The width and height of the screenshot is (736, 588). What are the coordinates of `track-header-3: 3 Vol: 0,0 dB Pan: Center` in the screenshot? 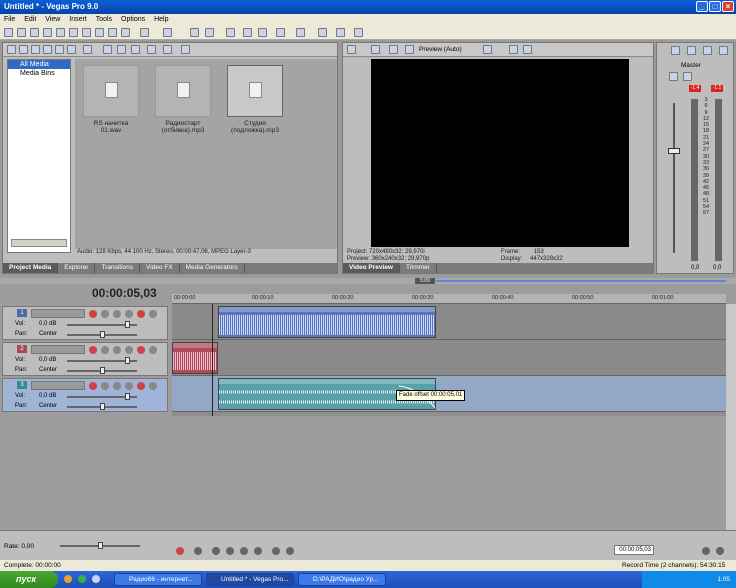 It's located at (85, 395).